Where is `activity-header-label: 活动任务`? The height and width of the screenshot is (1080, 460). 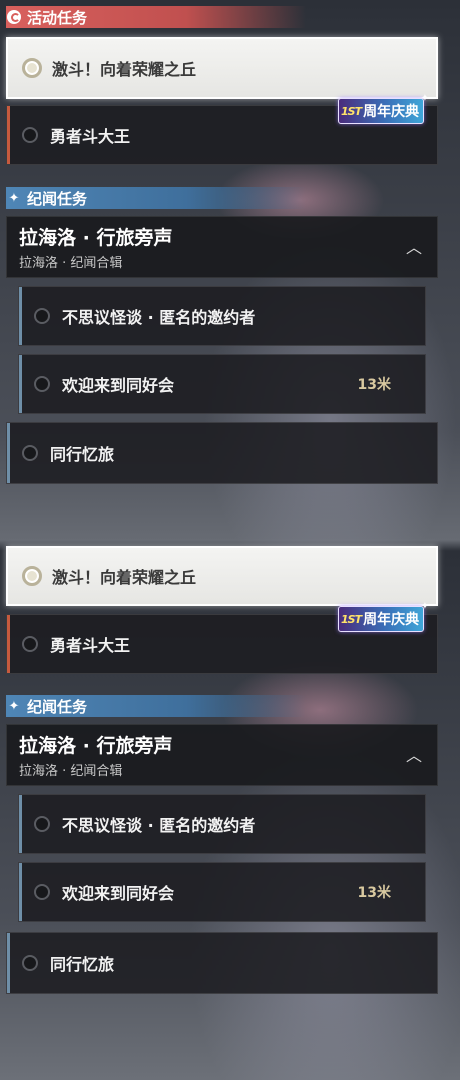 activity-header-label: 活动任务 is located at coordinates (57, 17).